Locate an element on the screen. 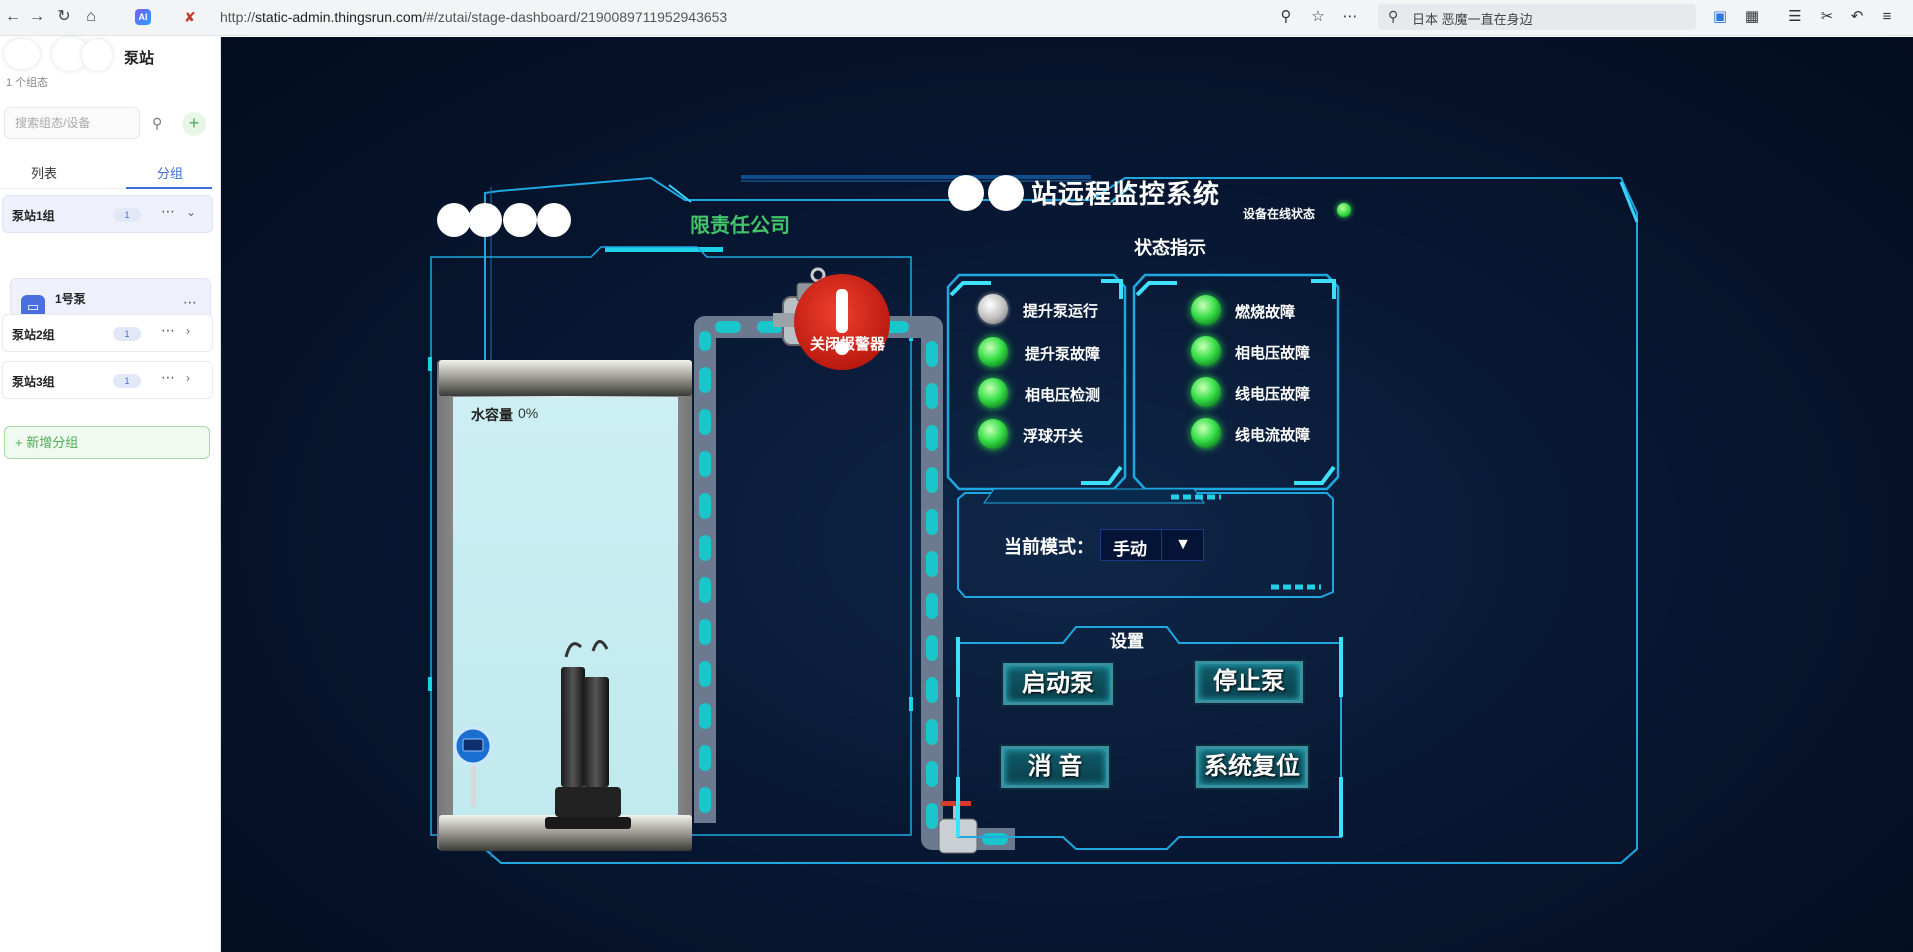 The width and height of the screenshot is (1913, 952). dashboard-title: 站远程监控系统 is located at coordinates (1126, 194).